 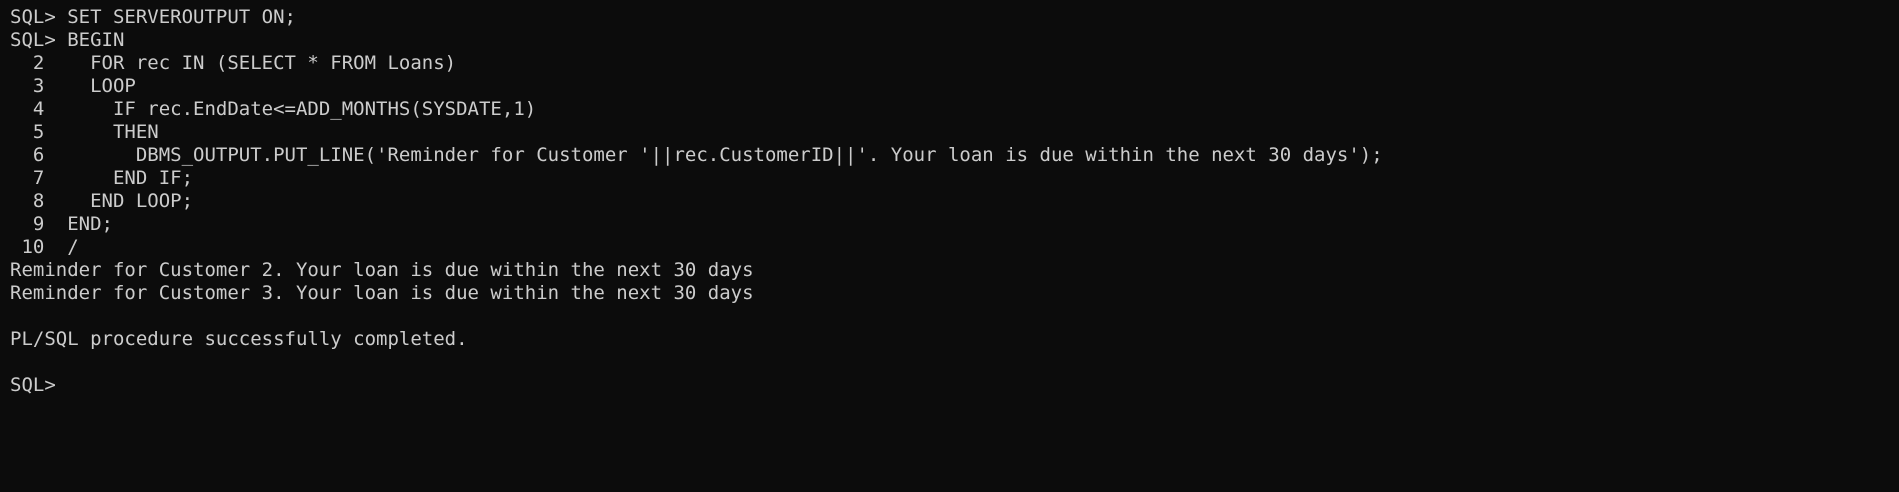 What do you see at coordinates (954, 385) in the screenshot?
I see `prompt-line: SQL>` at bounding box center [954, 385].